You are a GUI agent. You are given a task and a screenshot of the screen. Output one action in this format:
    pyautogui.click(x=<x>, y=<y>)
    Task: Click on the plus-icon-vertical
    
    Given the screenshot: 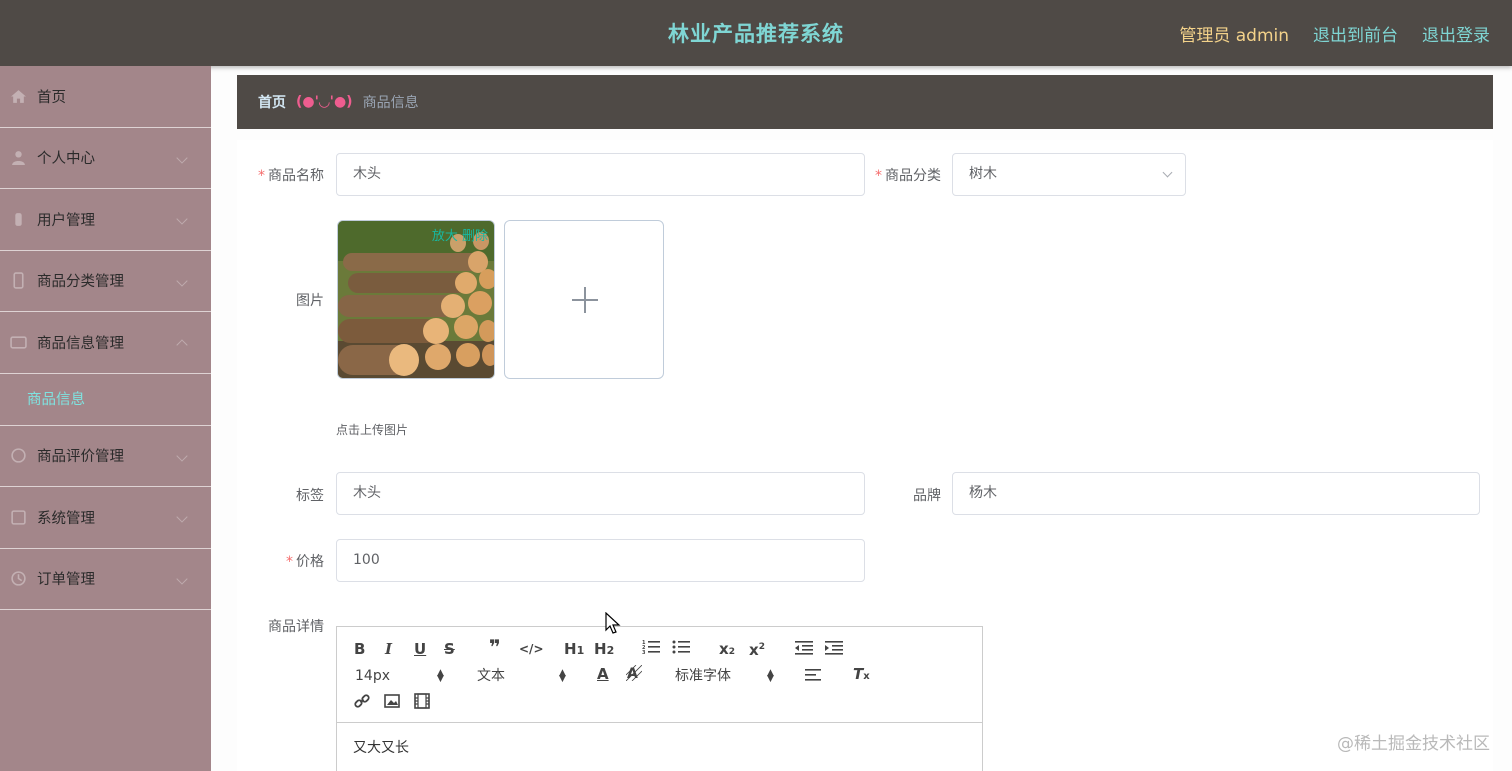 What is the action you would take?
    pyautogui.click(x=585, y=300)
    